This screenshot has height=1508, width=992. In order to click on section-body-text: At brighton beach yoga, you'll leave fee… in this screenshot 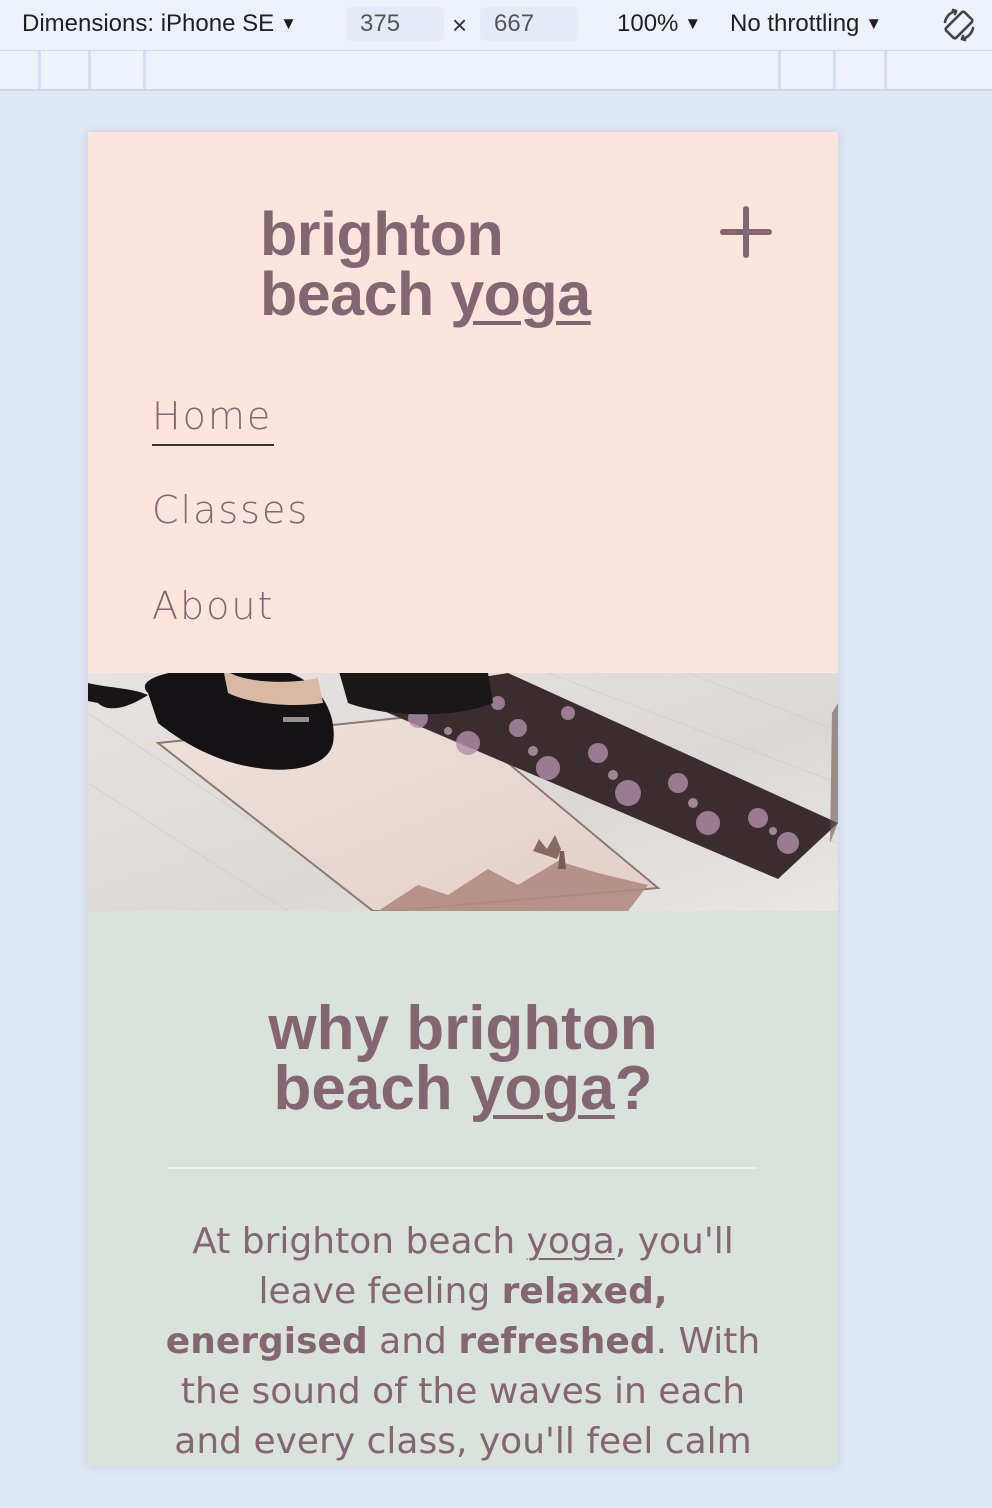, I will do `click(463, 1341)`.